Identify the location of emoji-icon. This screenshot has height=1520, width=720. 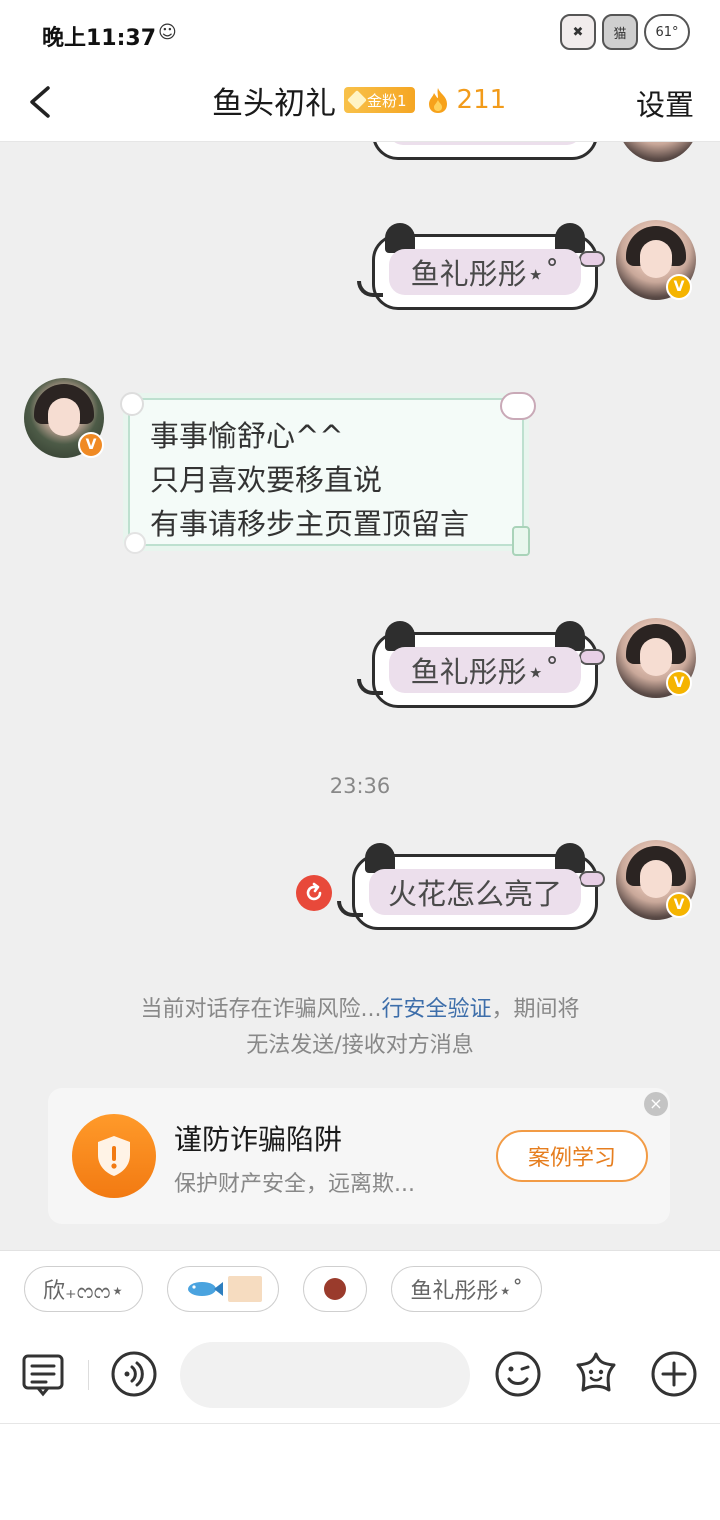
(518, 1374).